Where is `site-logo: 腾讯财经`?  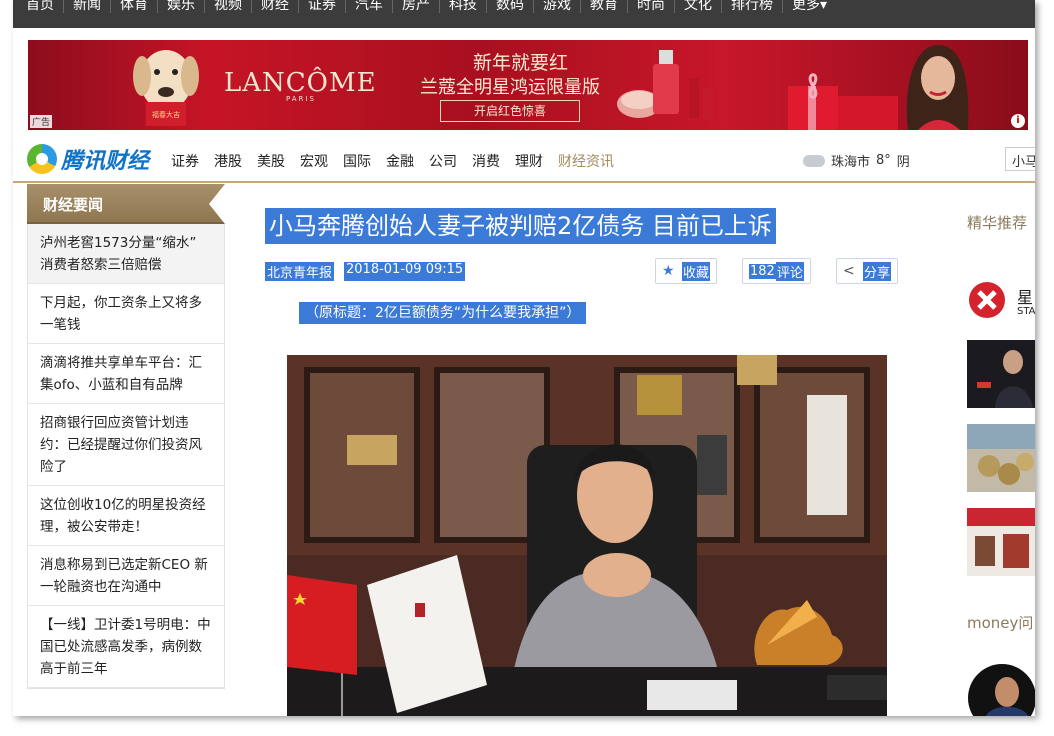 site-logo: 腾讯财经 is located at coordinates (88, 159).